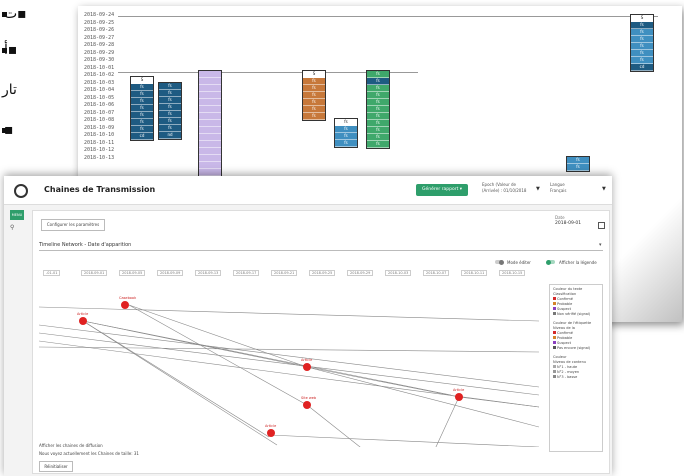 The height and width of the screenshot is (476, 684). Describe the element at coordinates (378, 109) in the screenshot. I see `timeline-column: fs fs fs fs fs fs fs fs fs fs fs` at that location.